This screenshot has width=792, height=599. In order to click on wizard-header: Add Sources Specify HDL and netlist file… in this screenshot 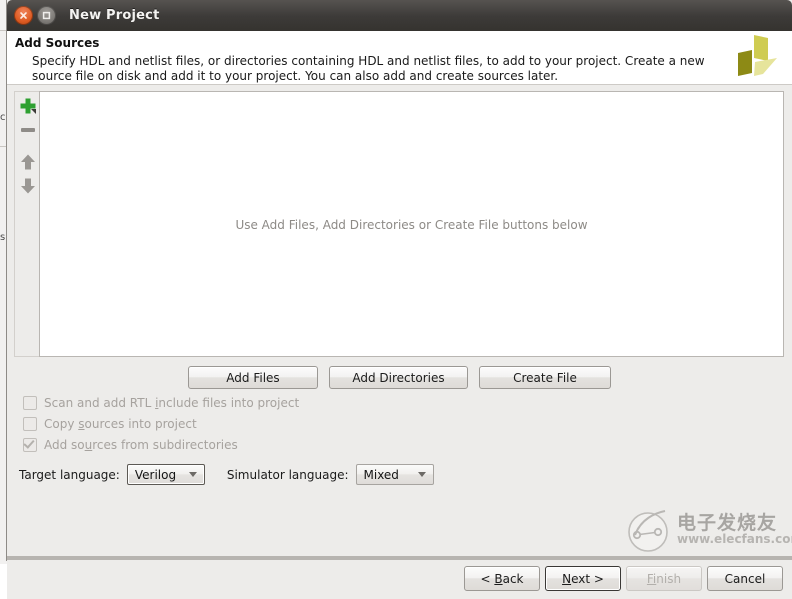, I will do `click(399, 58)`.